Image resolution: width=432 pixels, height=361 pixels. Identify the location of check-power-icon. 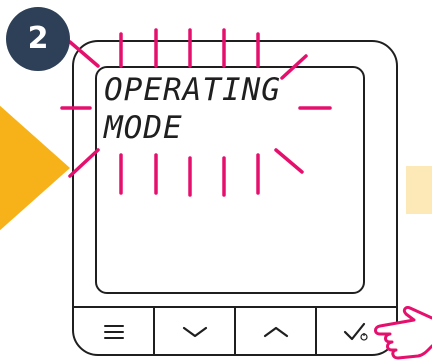
(355, 331).